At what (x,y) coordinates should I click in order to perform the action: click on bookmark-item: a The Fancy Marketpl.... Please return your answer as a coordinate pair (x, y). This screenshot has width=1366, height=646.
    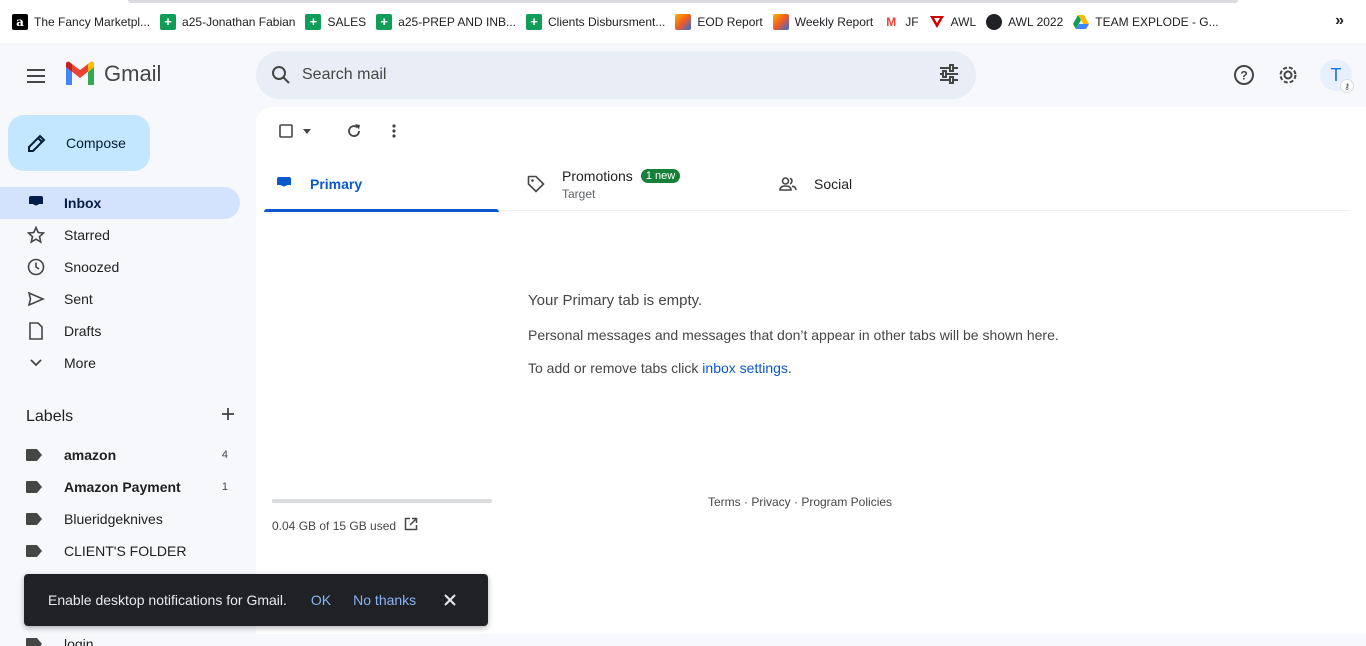
    Looking at the image, I should click on (84, 22).